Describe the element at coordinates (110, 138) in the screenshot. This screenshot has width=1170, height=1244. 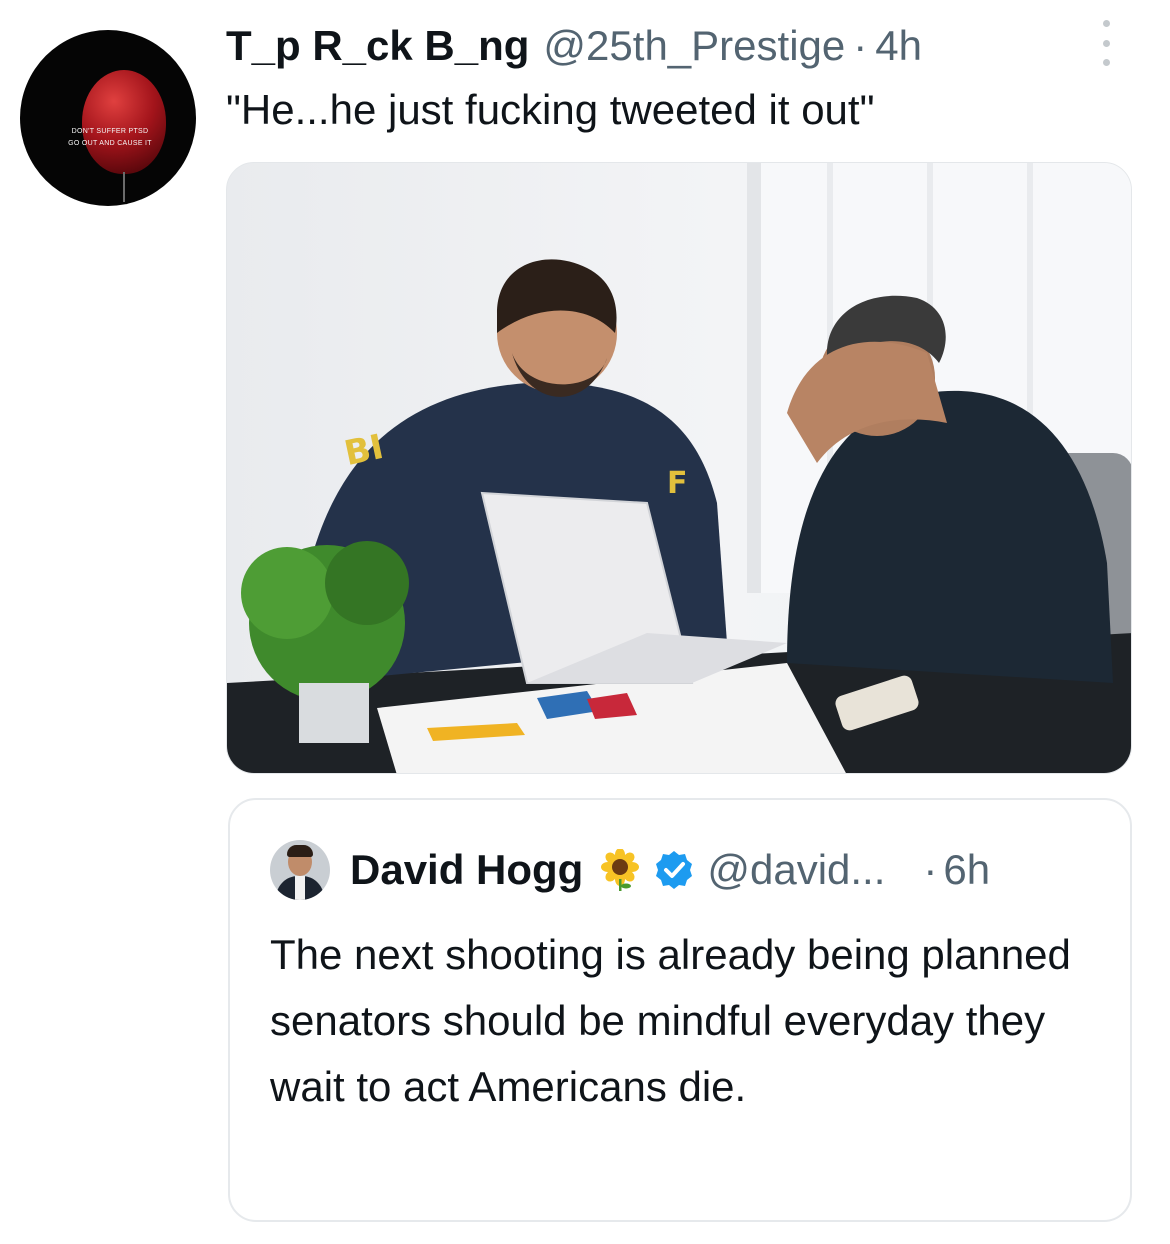
I see `avatar-caption: DON'T SUFFER PTSD GO OUT AND CAUSE IT` at that location.